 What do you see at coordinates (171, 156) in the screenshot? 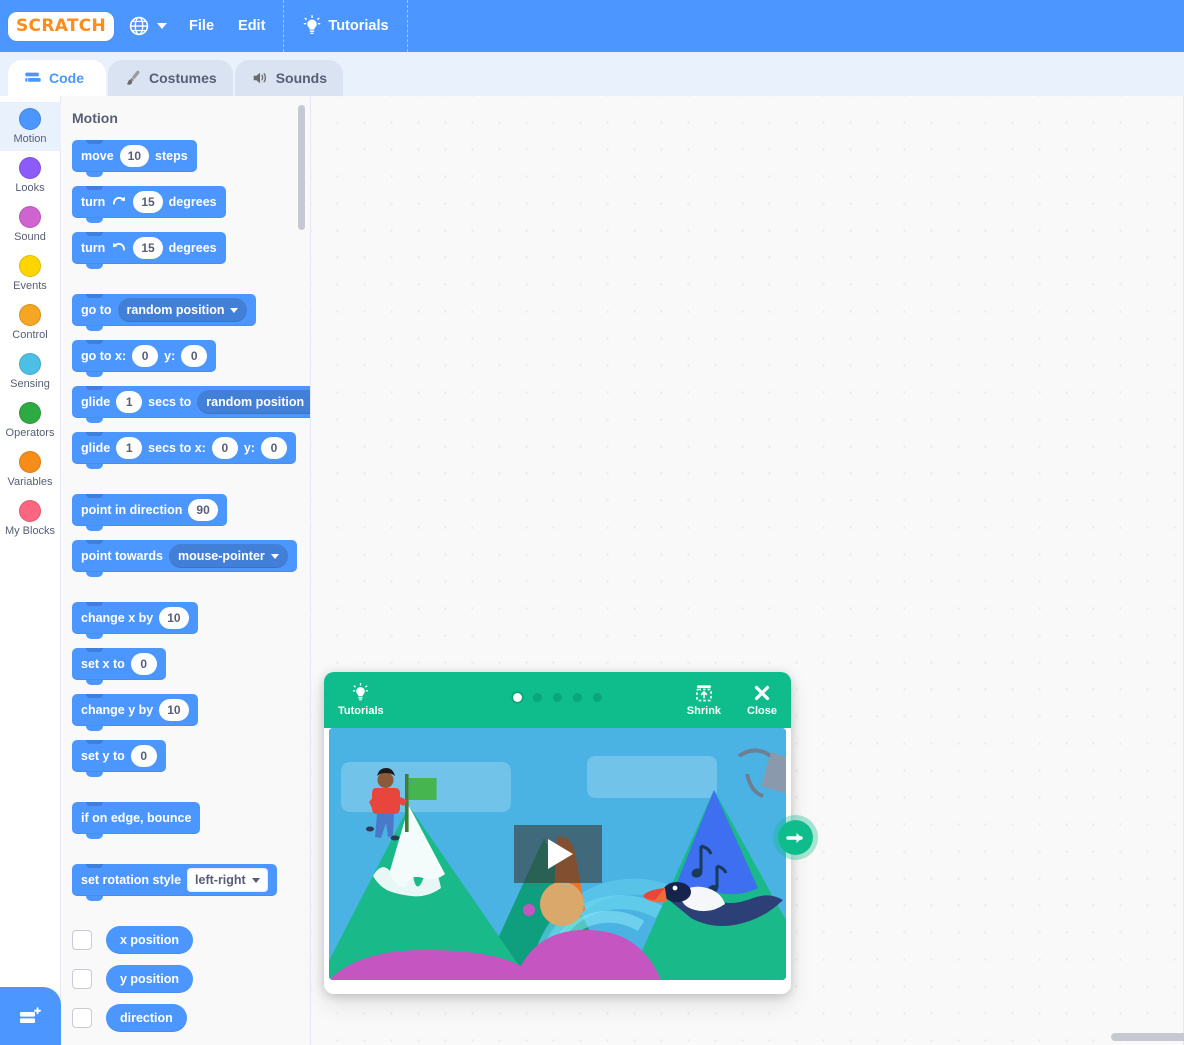
I see `block-label: steps` at bounding box center [171, 156].